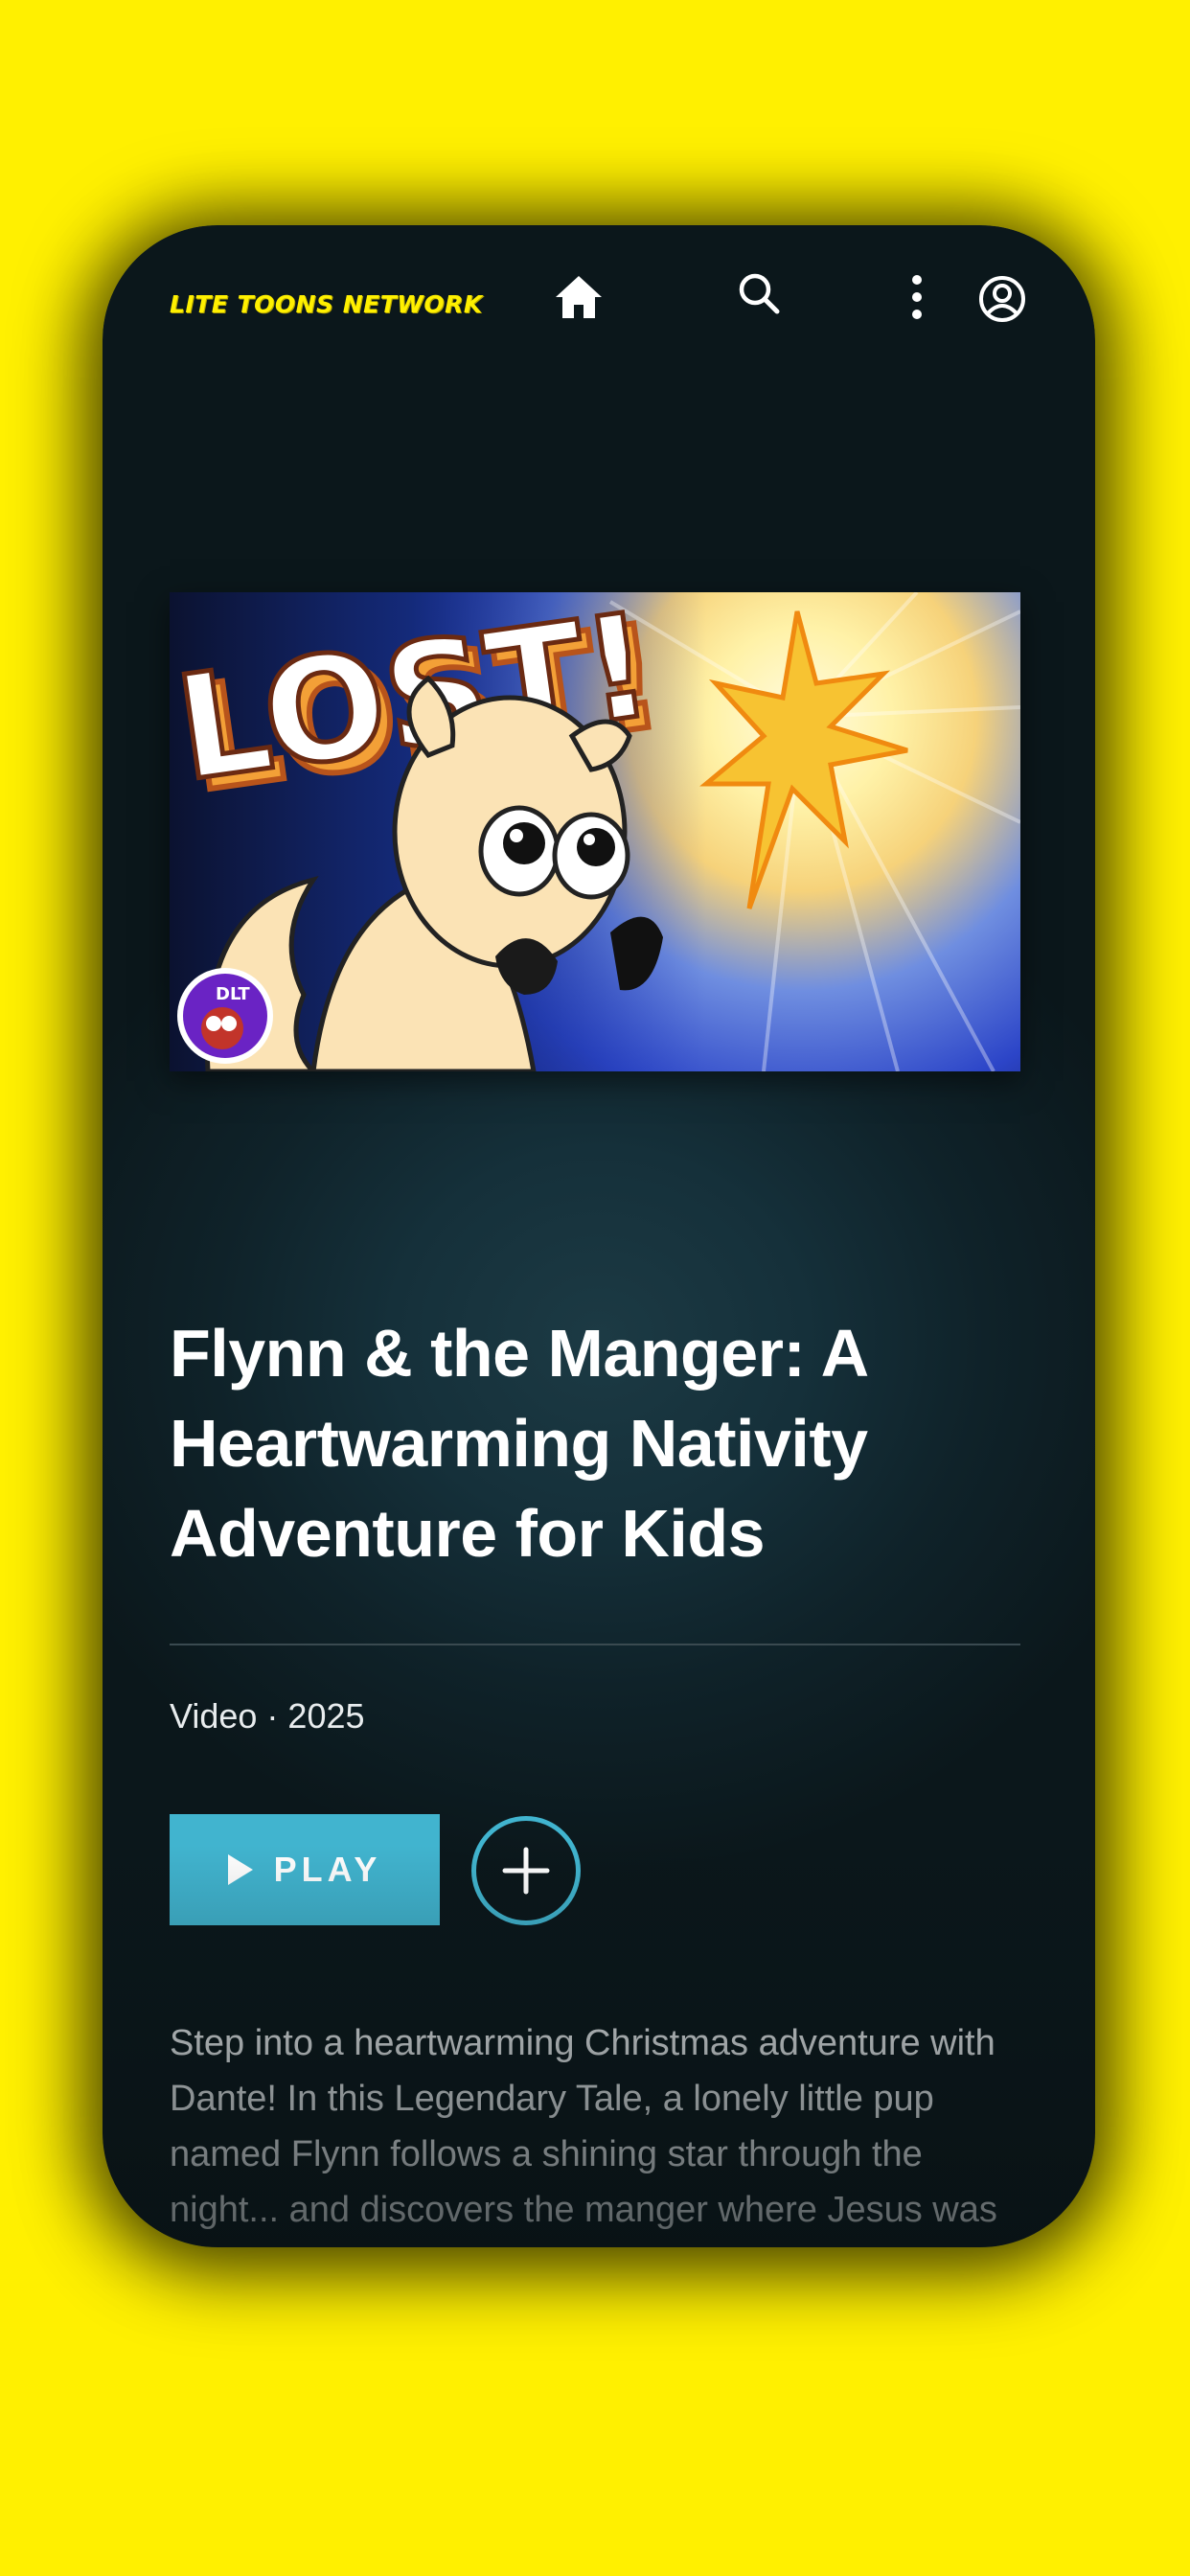  I want to click on add-to-list-button, so click(526, 1870).